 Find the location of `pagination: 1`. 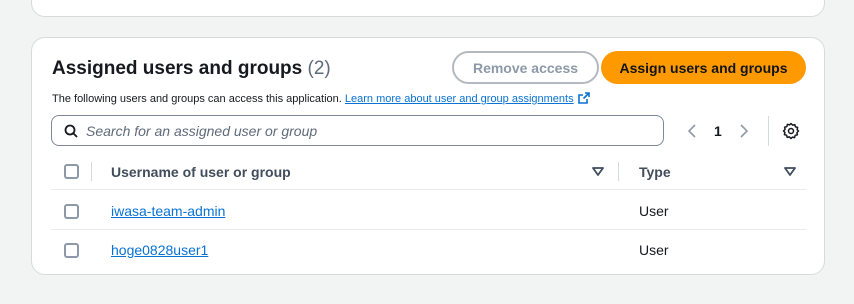

pagination: 1 is located at coordinates (718, 131).